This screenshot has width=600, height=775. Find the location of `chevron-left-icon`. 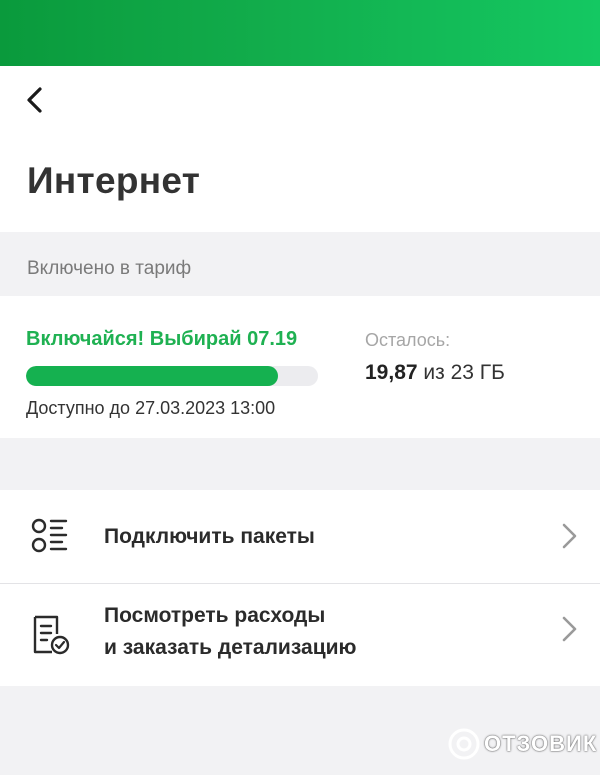

chevron-left-icon is located at coordinates (34, 100).